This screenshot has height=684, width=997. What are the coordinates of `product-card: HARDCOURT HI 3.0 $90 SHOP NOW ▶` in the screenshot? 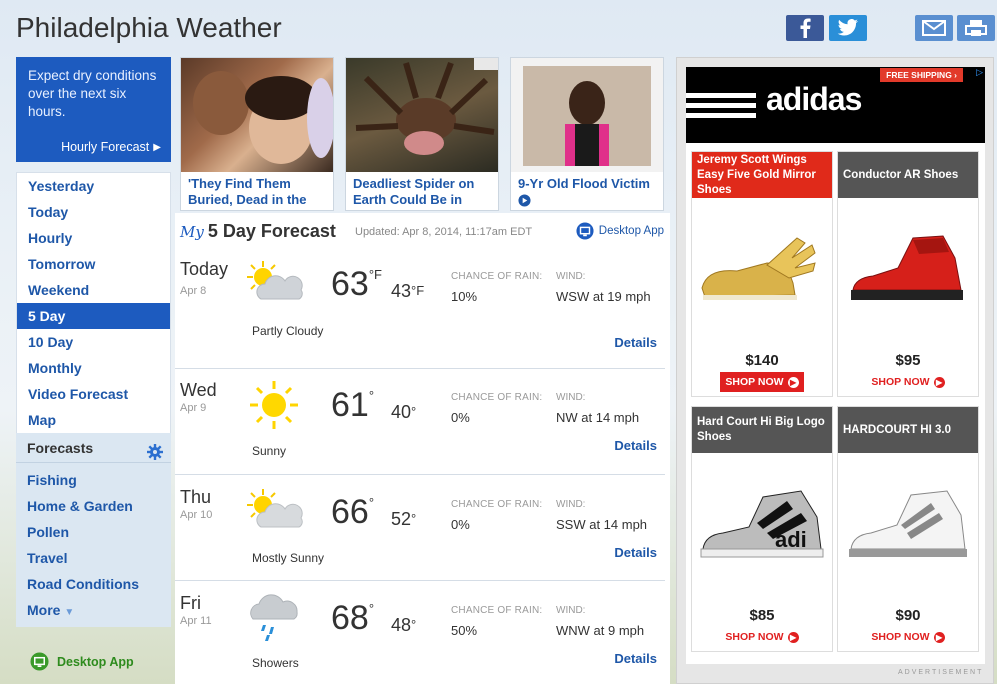 It's located at (908, 529).